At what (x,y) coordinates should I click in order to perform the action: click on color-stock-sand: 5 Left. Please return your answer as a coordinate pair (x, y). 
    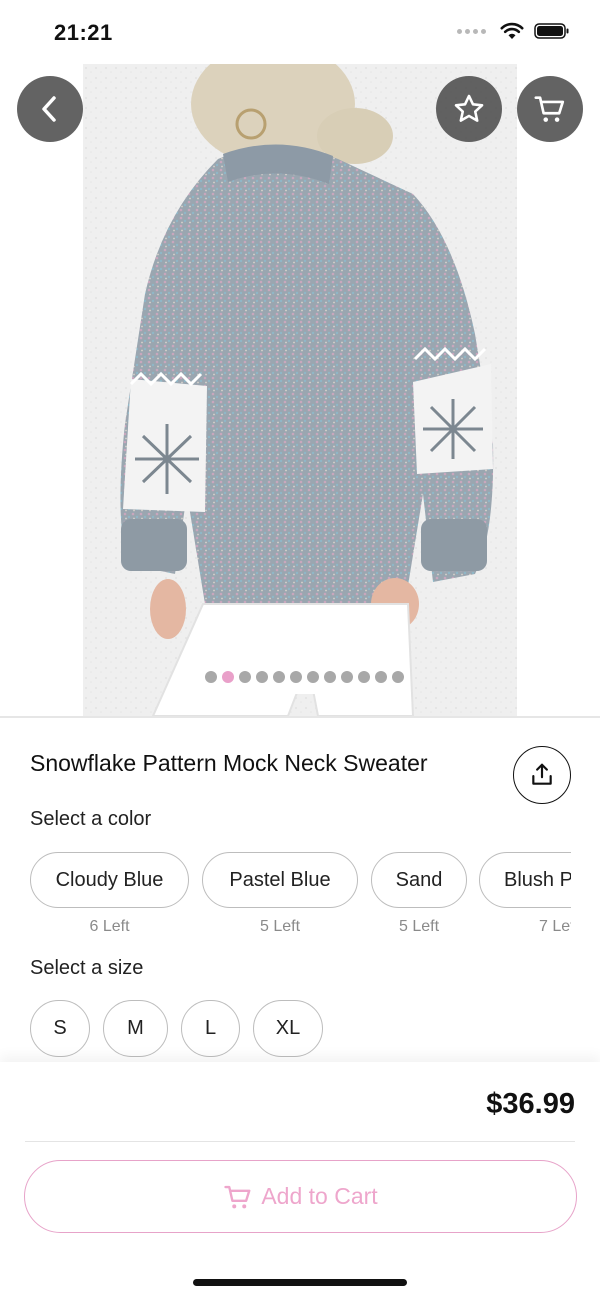
    Looking at the image, I should click on (419, 926).